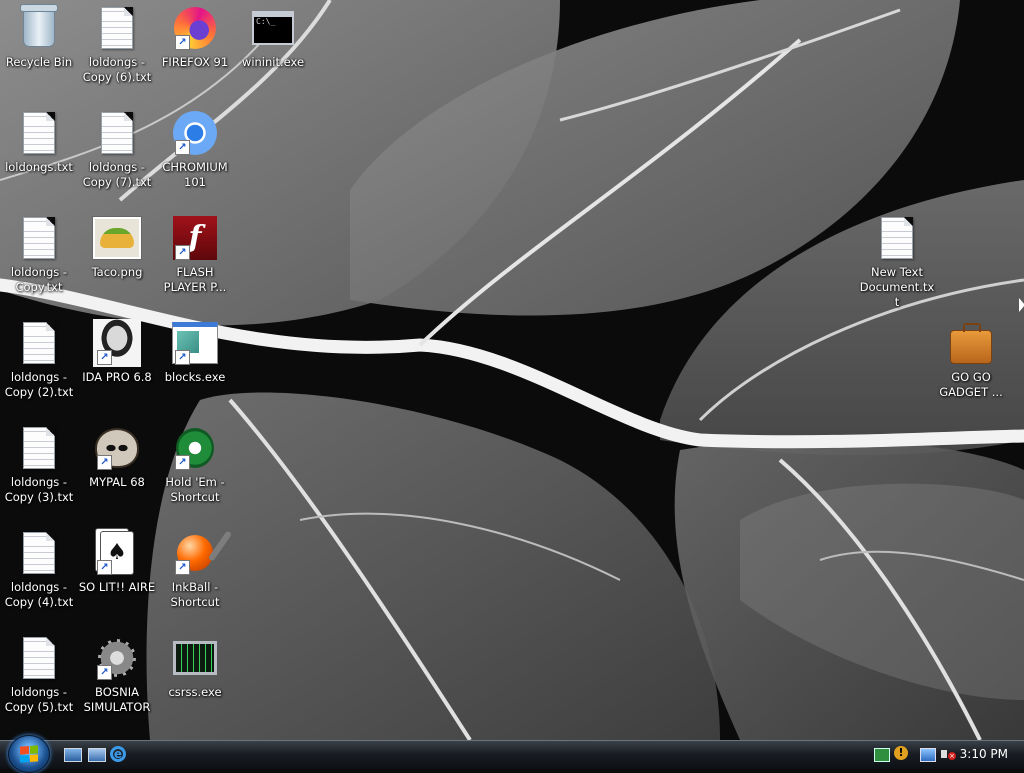 The image size is (1024, 773). What do you see at coordinates (117, 474) in the screenshot?
I see `desktop-icon: ↗ MYPAL 68` at bounding box center [117, 474].